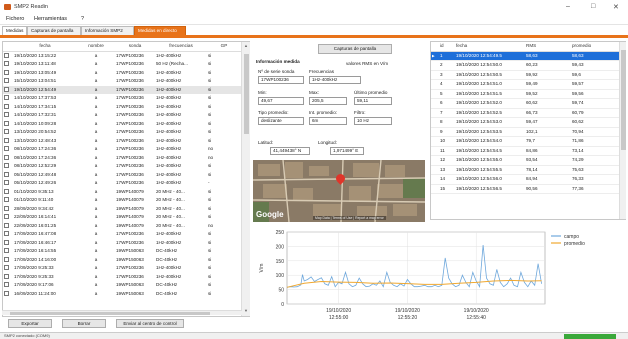 This screenshot has width=628, height=339. What do you see at coordinates (246, 94) in the screenshot?
I see `scroll-thumb` at bounding box center [246, 94].